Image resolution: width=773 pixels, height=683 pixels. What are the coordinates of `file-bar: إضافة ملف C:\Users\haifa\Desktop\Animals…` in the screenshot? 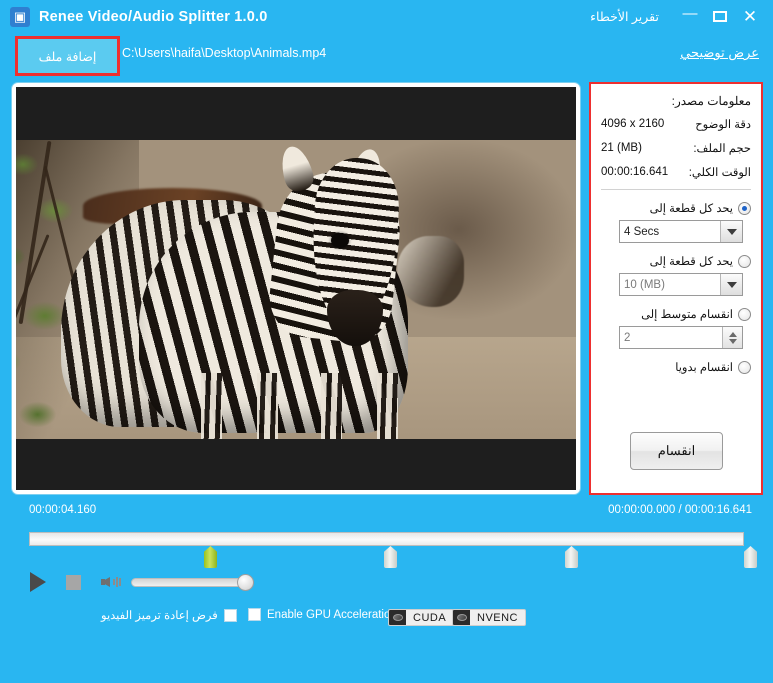 It's located at (386, 56).